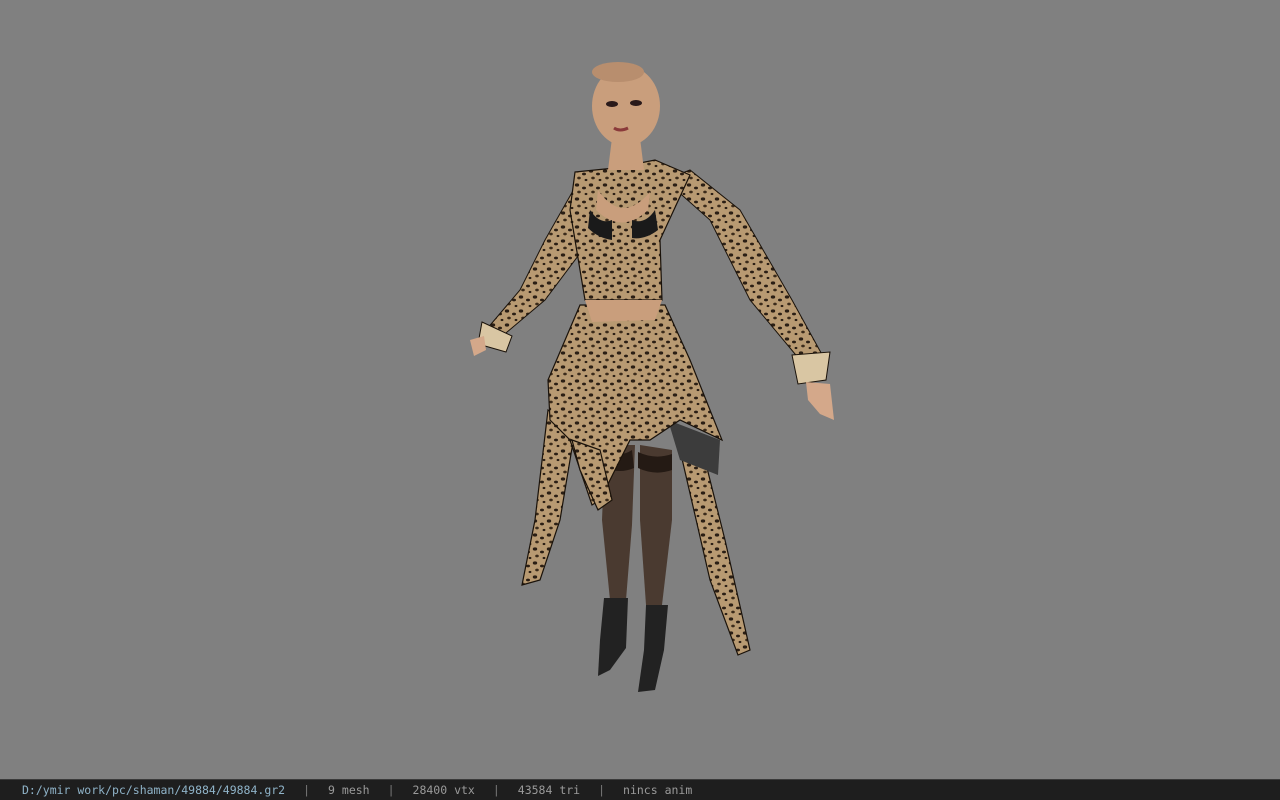  I want to click on mesh-count-label: 9 mesh, so click(349, 790).